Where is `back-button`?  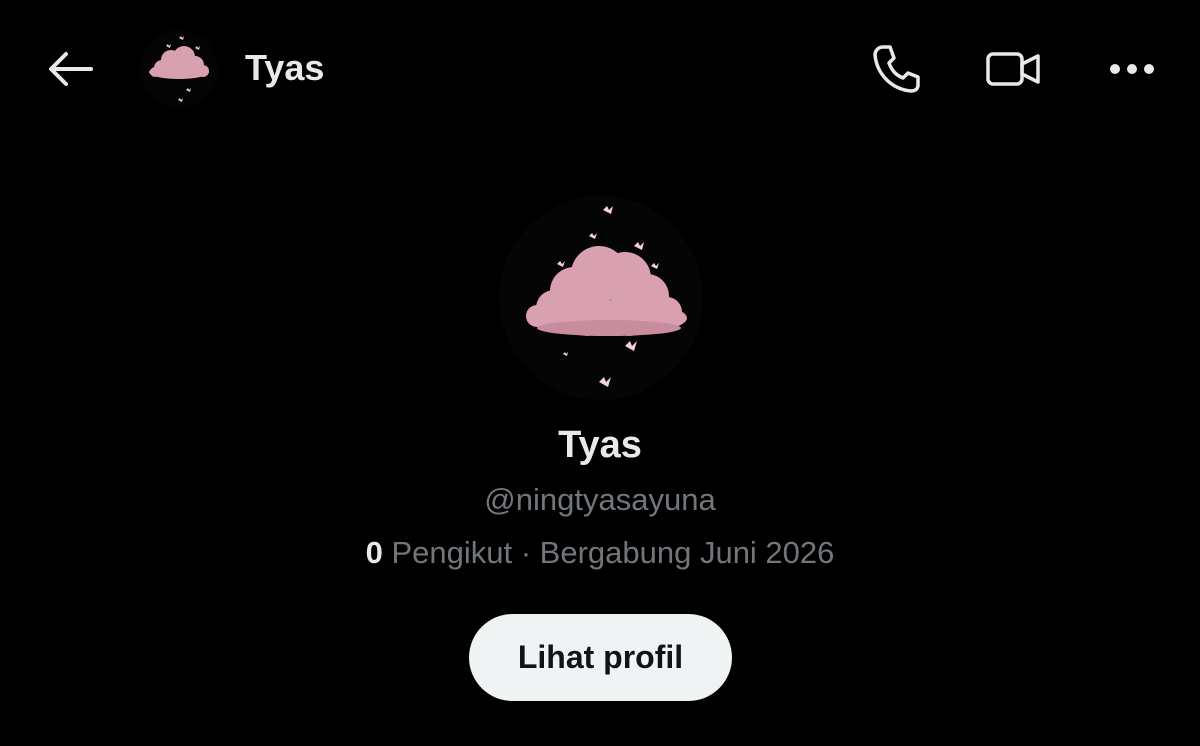
back-button is located at coordinates (70, 69).